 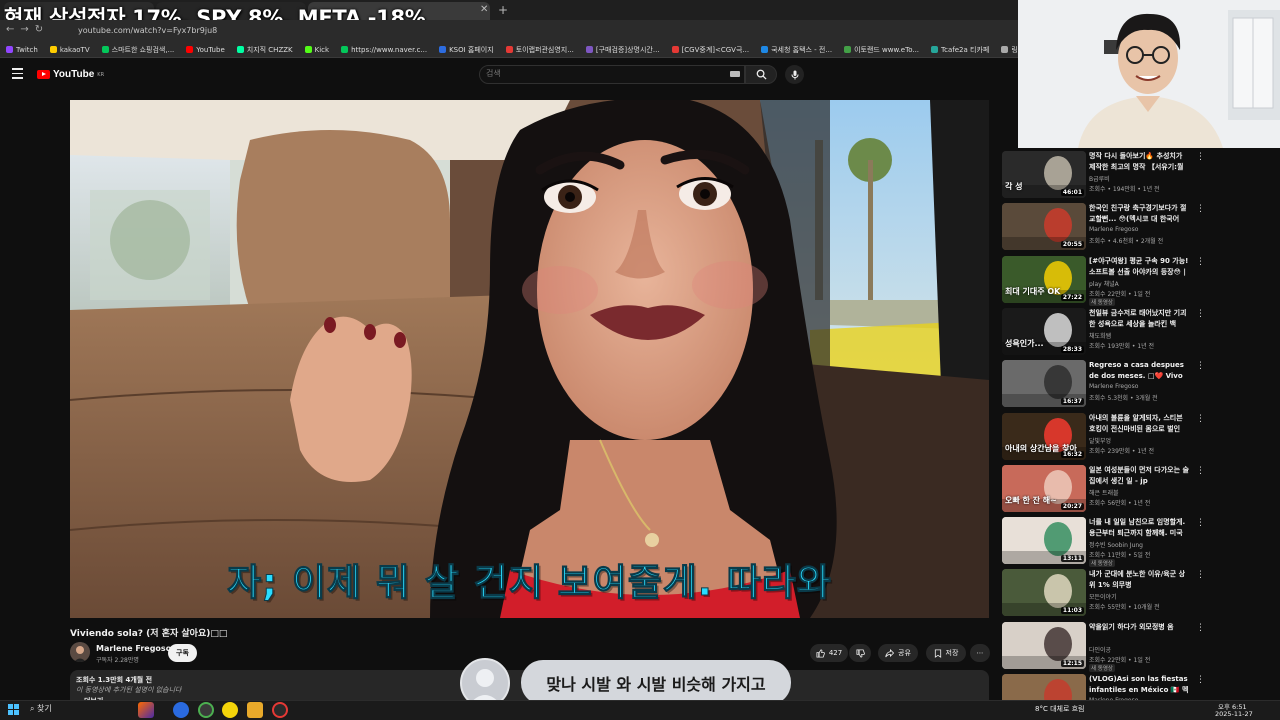 I want to click on recommendation-title: 내가 군대에 분노한 이유/육군 상위 1% 의무병, so click(x=1139, y=580).